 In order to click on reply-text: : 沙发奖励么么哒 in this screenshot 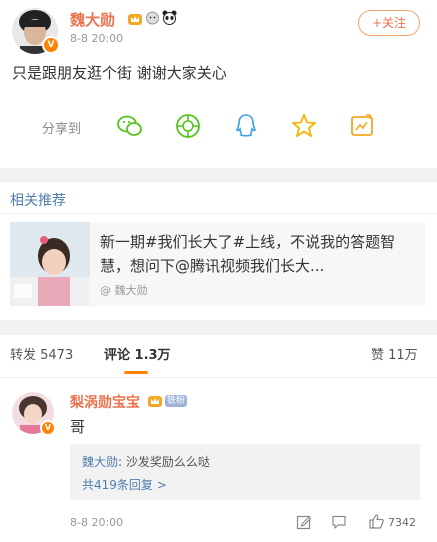, I will do `click(164, 462)`.